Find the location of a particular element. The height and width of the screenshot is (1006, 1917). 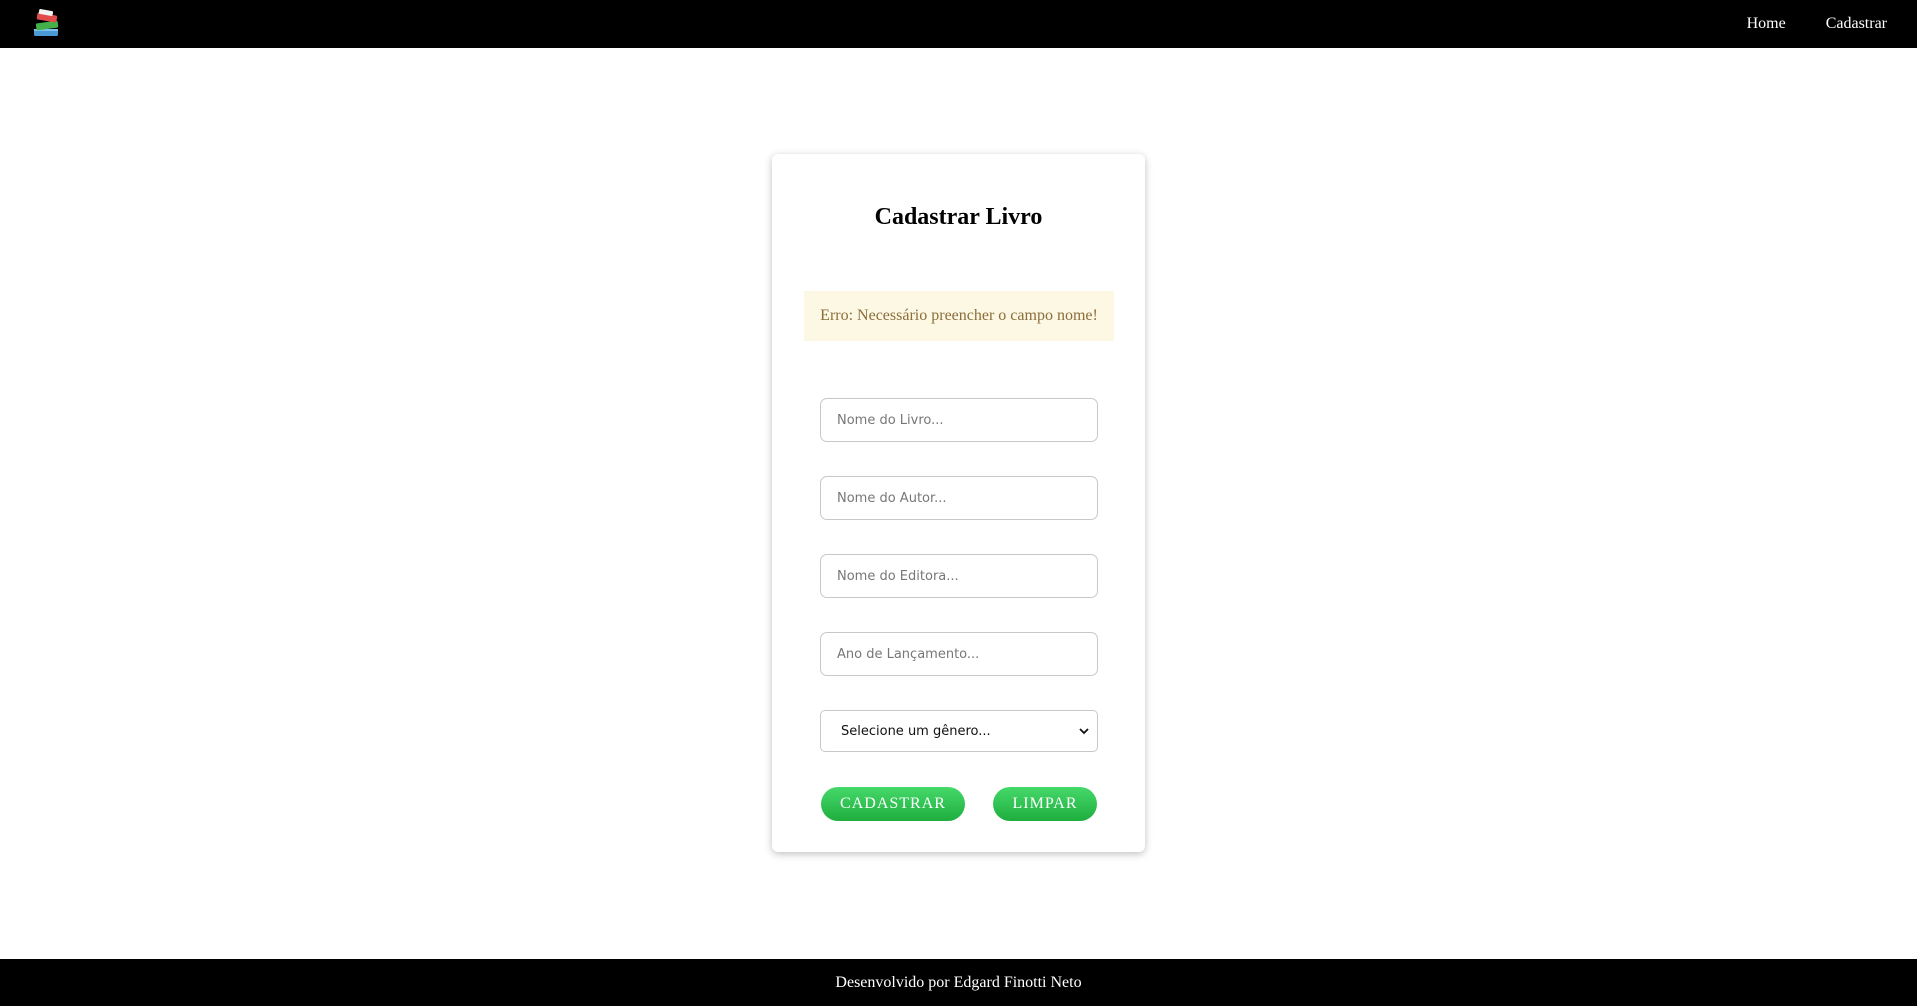

nav-link-home: Home is located at coordinates (1766, 24).